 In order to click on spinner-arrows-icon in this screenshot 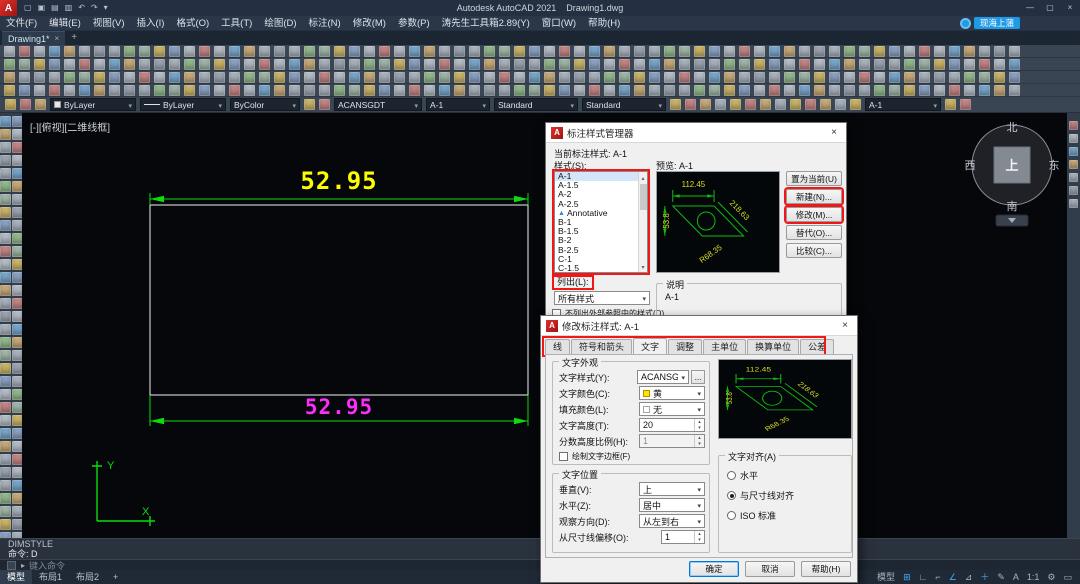, I will do `click(699, 537)`.